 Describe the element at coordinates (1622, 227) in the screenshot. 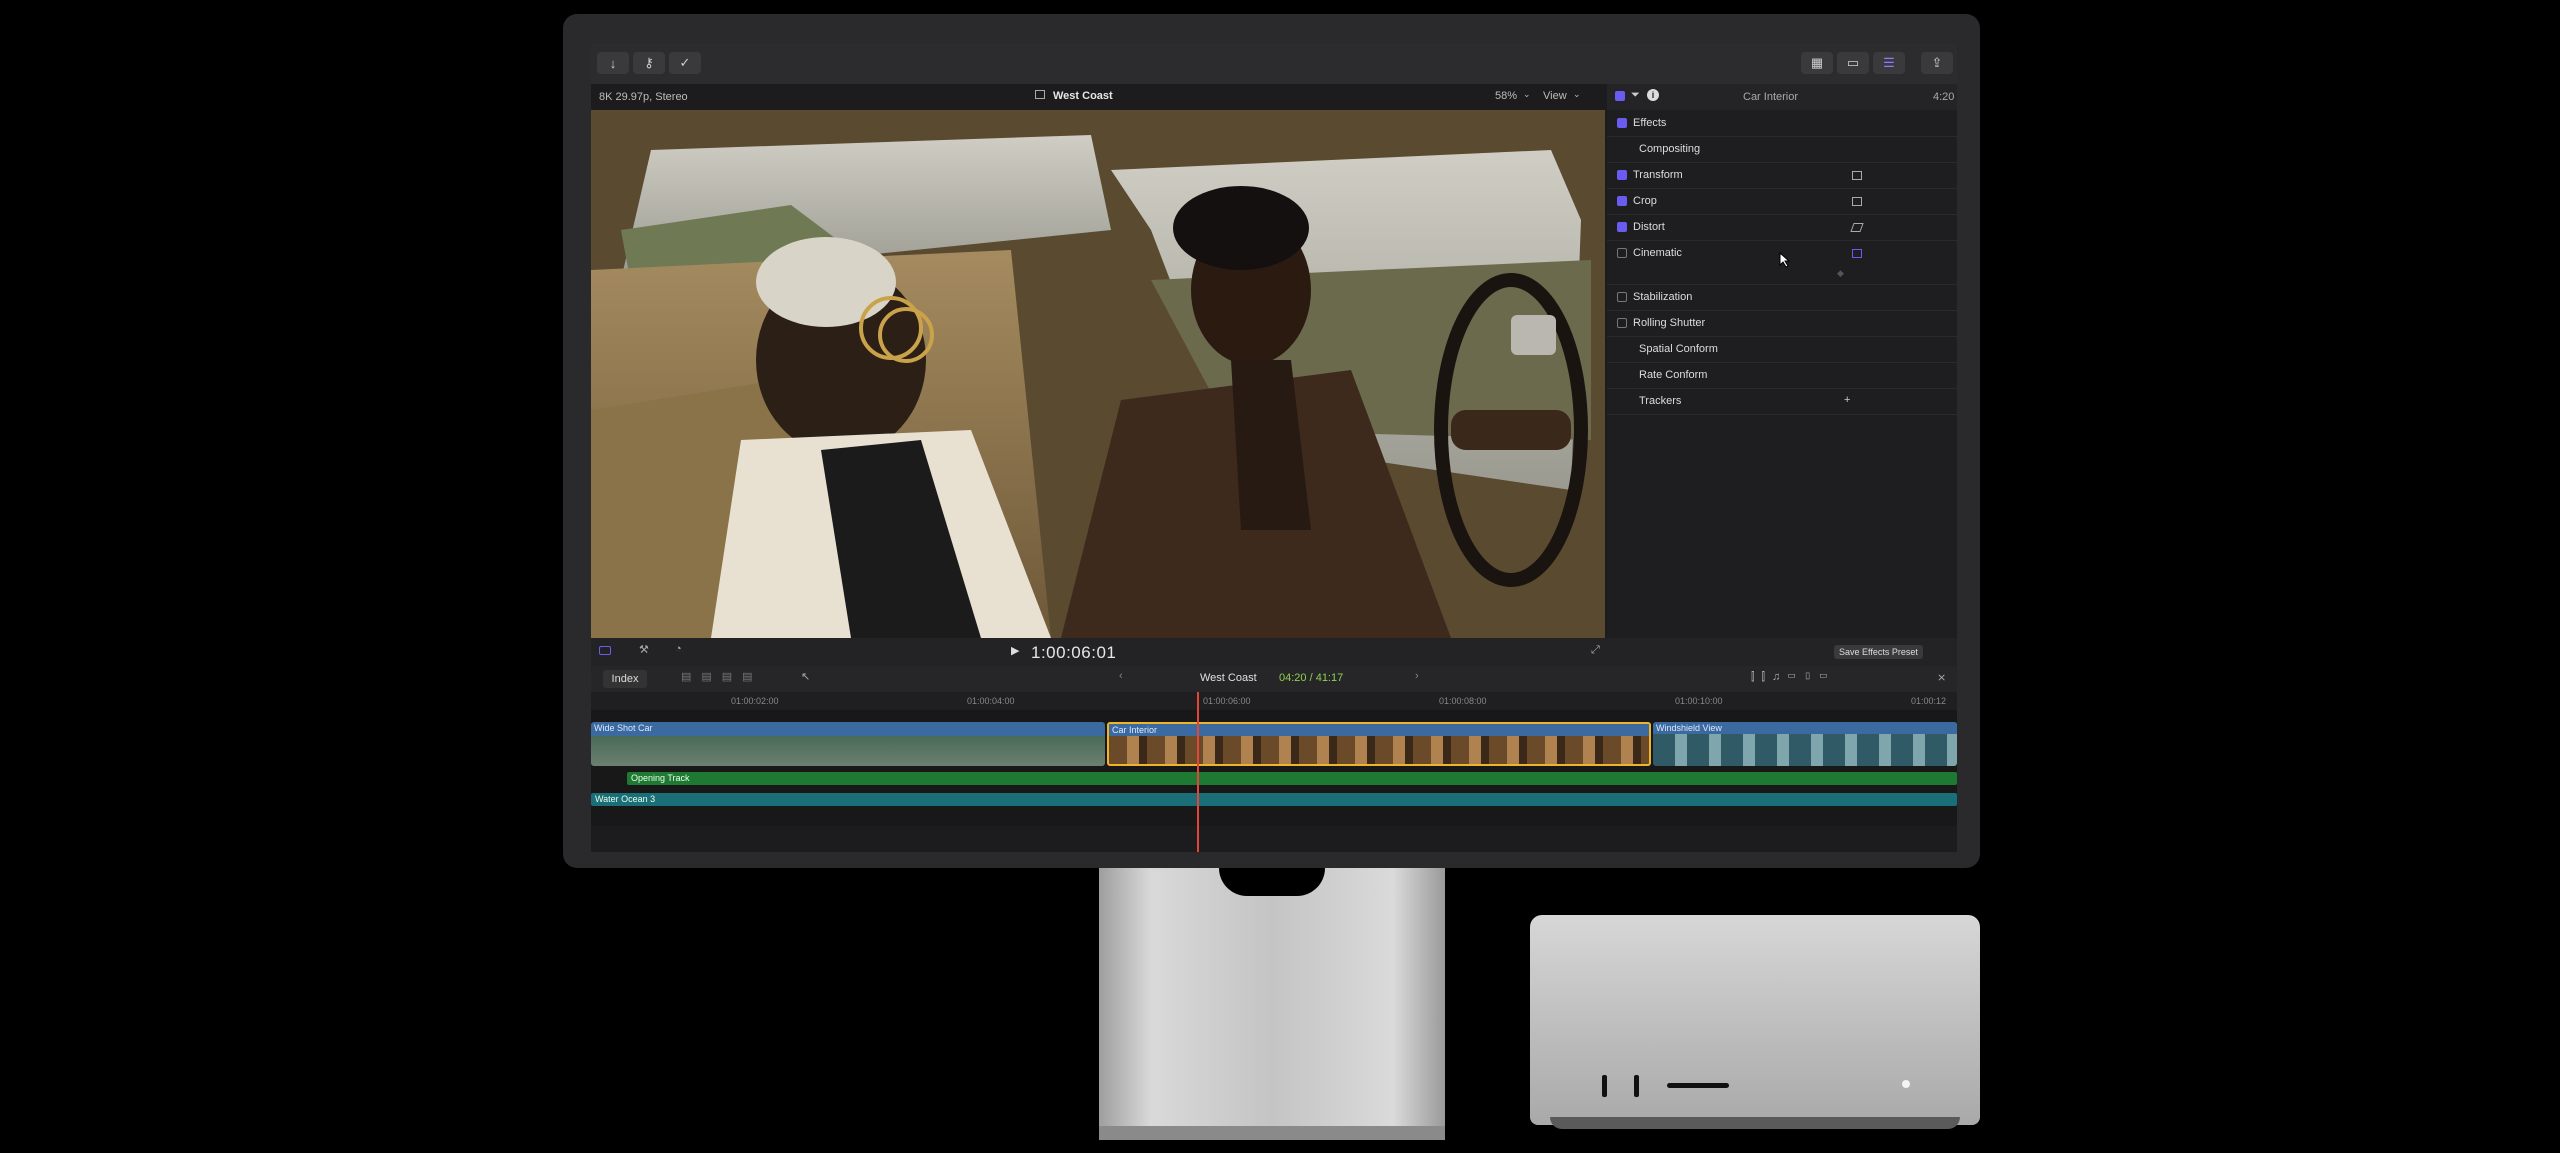

I see `distort-checkbox` at that location.